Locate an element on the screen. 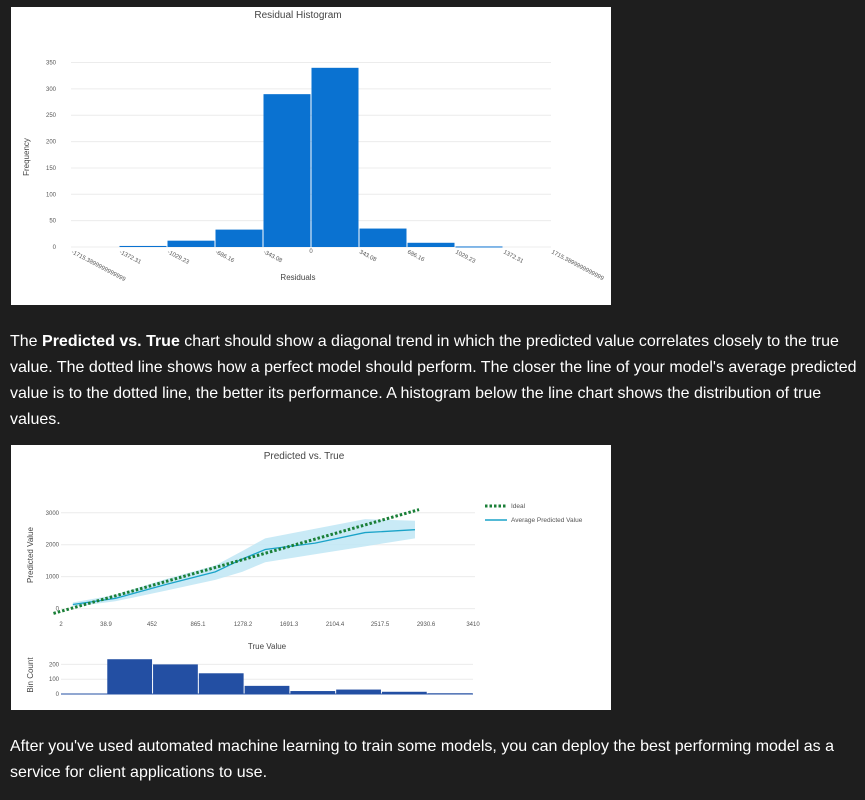  x-tick-label: 1029.23 is located at coordinates (465, 257).